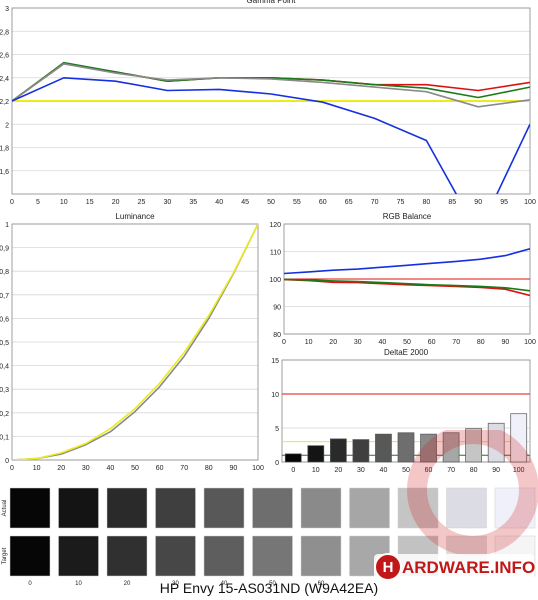 This screenshot has width=538, height=600. What do you see at coordinates (275, 280) in the screenshot?
I see `y-tick-label: 100` at bounding box center [275, 280].